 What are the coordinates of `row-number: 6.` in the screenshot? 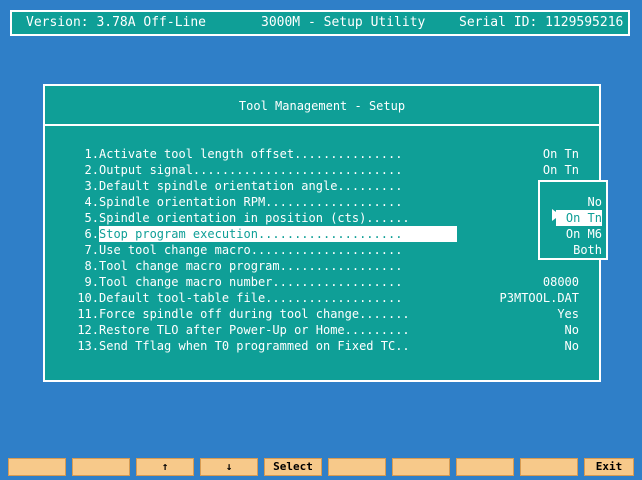 It's located at (91, 234).